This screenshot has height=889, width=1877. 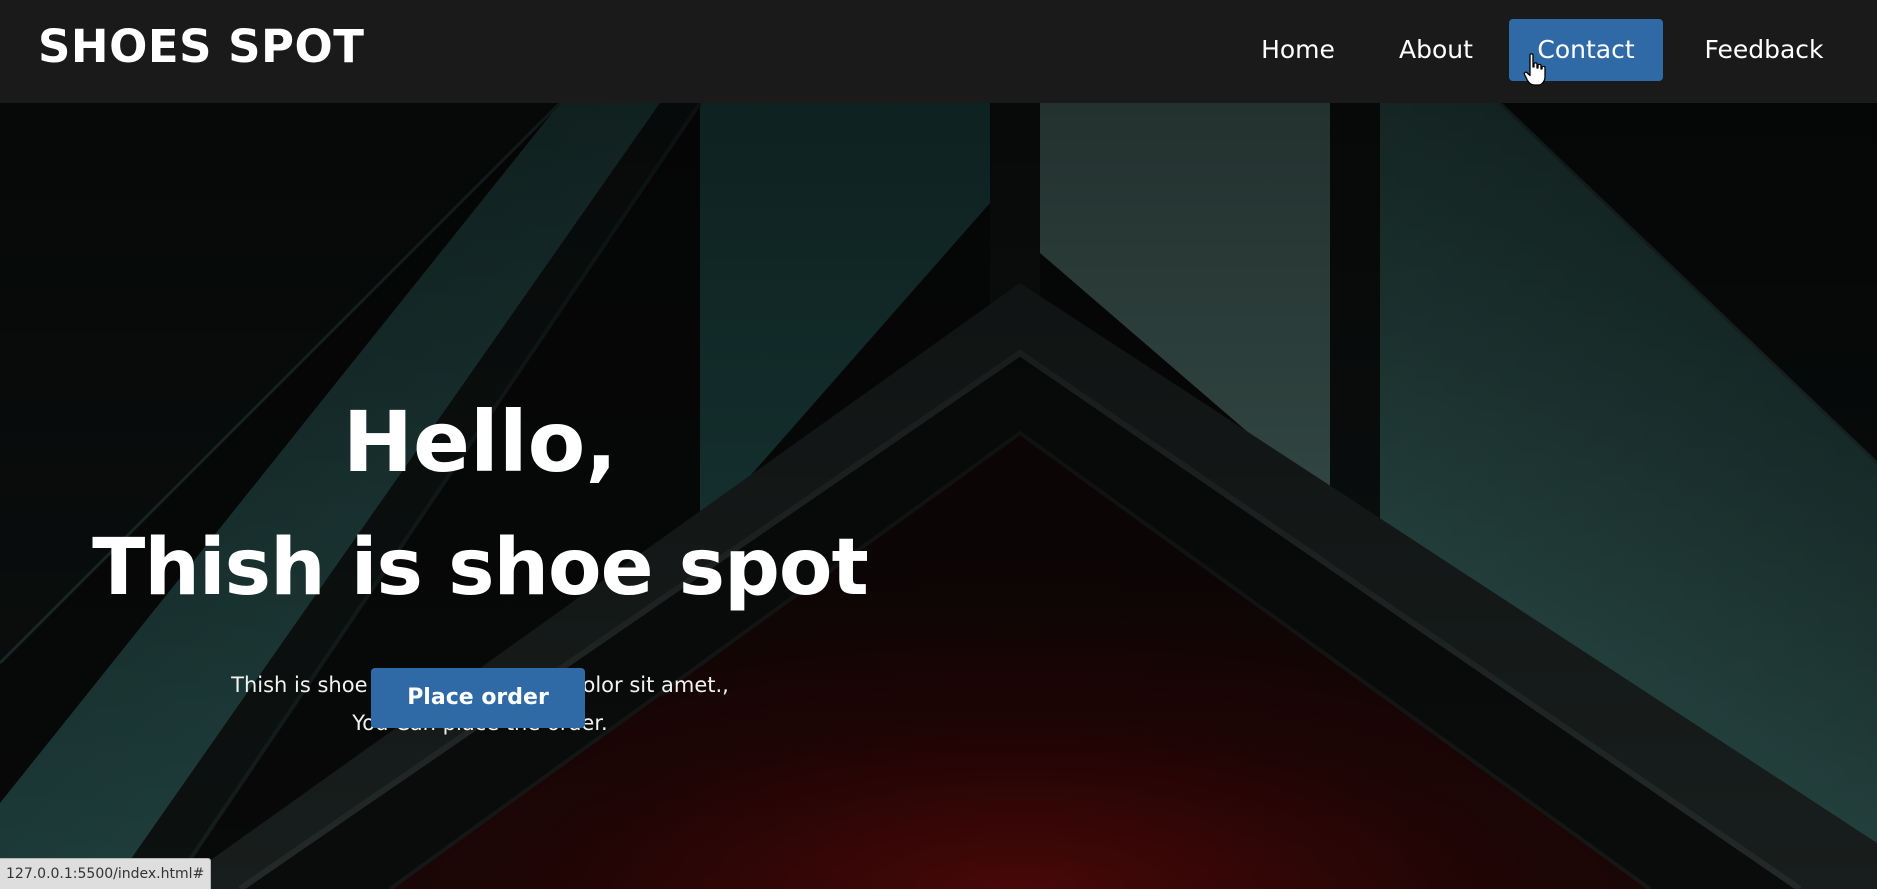 I want to click on place-order-button: Place order, so click(x=478, y=698).